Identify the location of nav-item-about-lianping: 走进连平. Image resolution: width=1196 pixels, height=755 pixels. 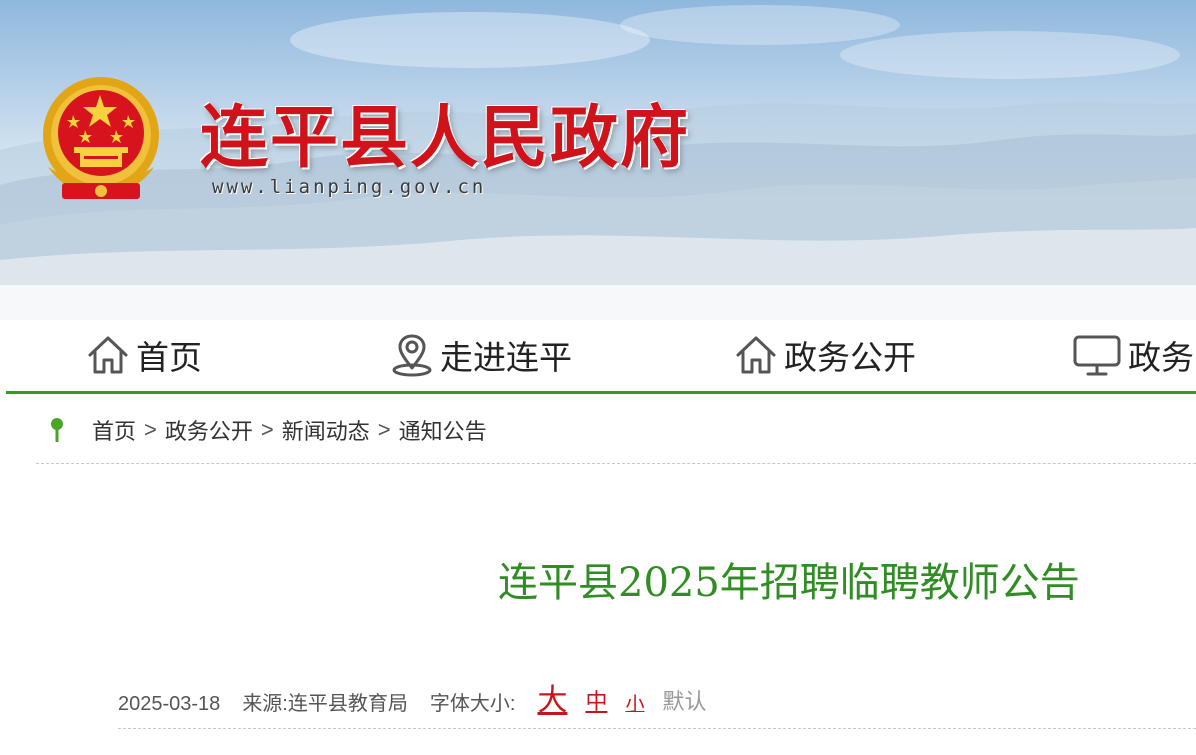
(481, 355).